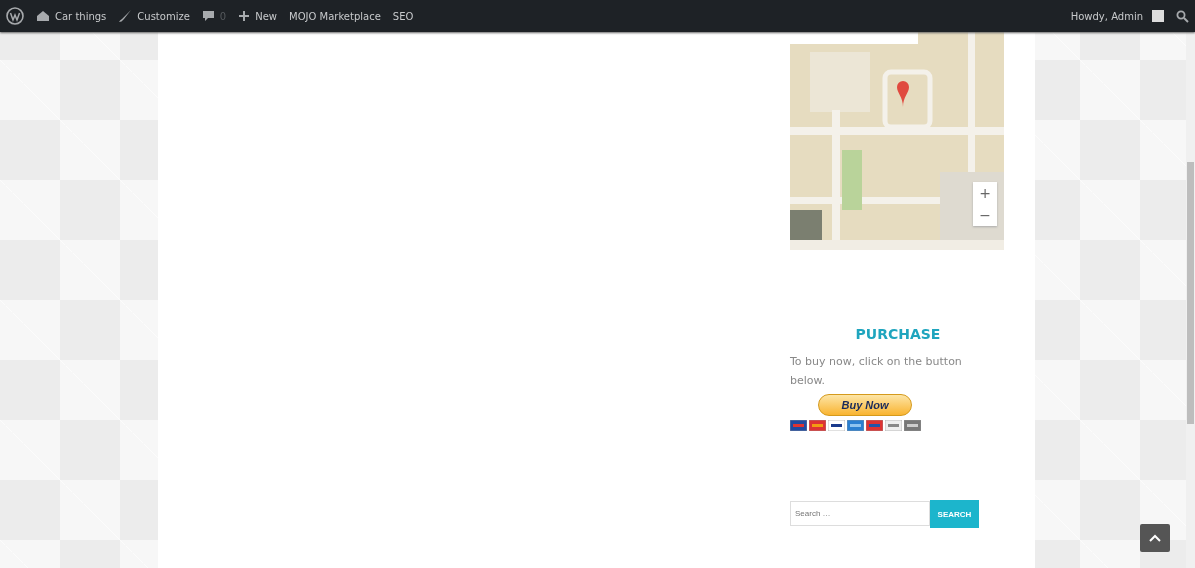 The height and width of the screenshot is (568, 1195). I want to click on wordpress-logo-icon, so click(15, 16).